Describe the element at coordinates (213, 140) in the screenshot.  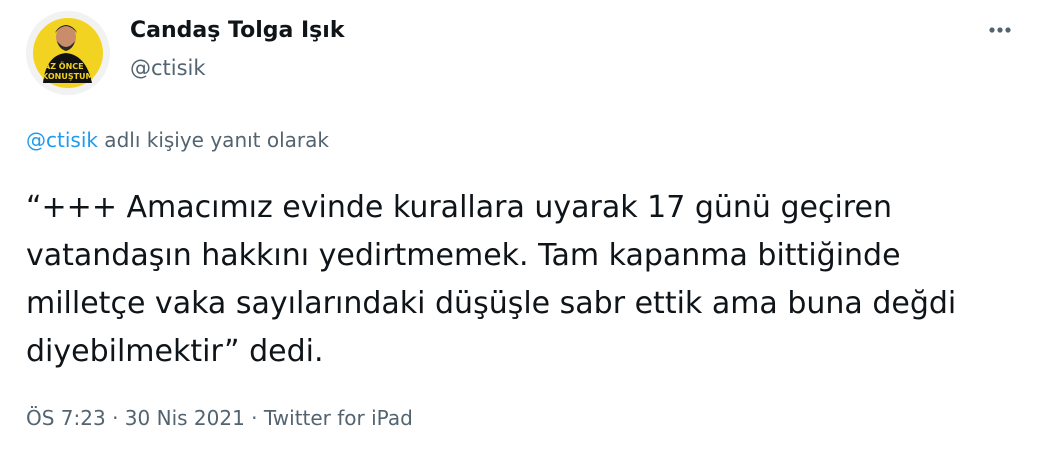
I see `reply-context-text: adlı kişiye yanıt olarak` at that location.